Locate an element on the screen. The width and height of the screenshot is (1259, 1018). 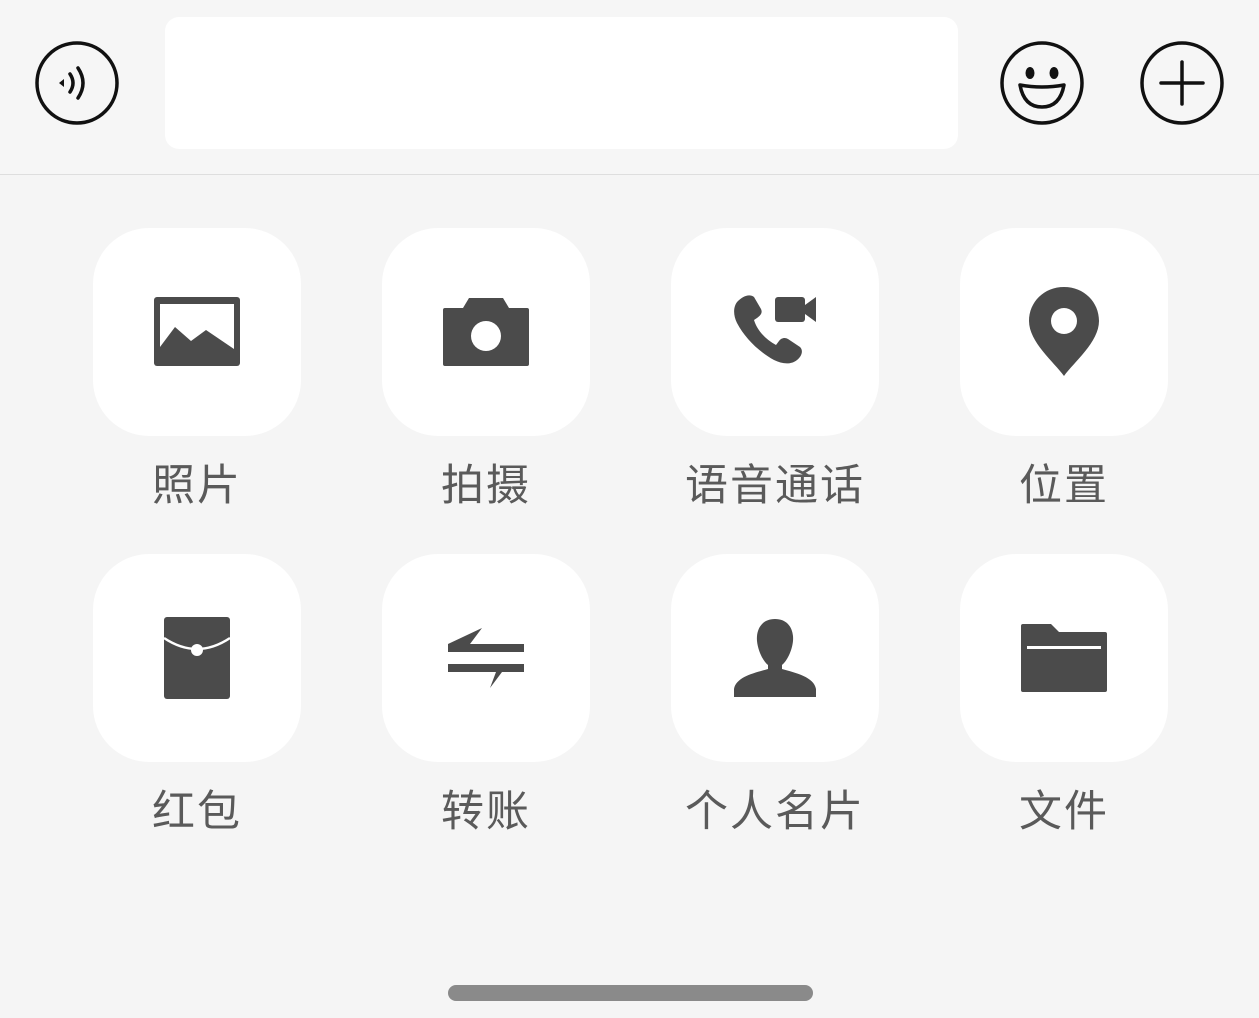
location-label: 位置 is located at coordinates (1064, 486).